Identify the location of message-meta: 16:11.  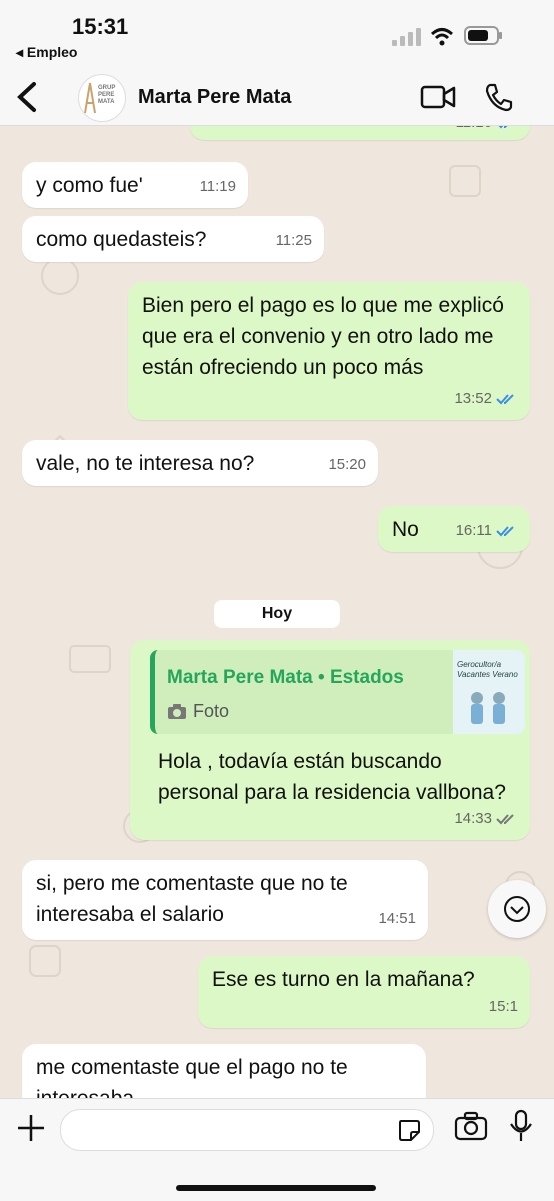
(487, 530).